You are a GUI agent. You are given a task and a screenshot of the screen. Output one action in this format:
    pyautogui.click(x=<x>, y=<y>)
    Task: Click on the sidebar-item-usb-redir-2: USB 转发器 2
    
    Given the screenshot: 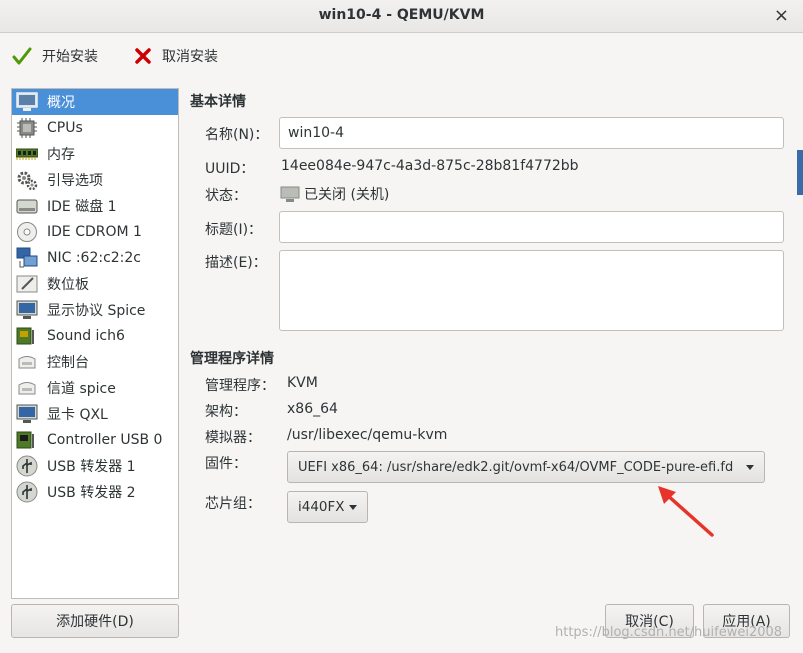 What is the action you would take?
    pyautogui.click(x=95, y=492)
    